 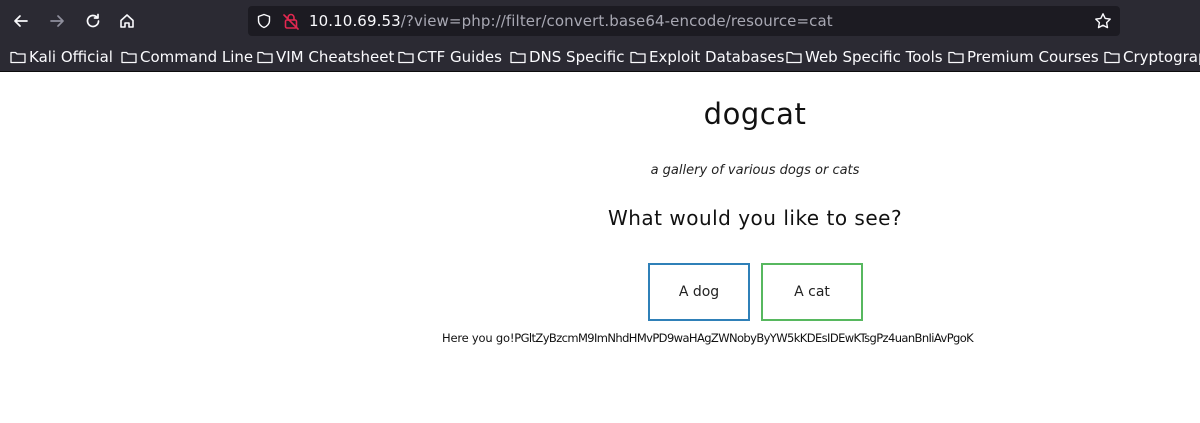 I want to click on bookmark-item: DNS Specific, so click(x=567, y=57).